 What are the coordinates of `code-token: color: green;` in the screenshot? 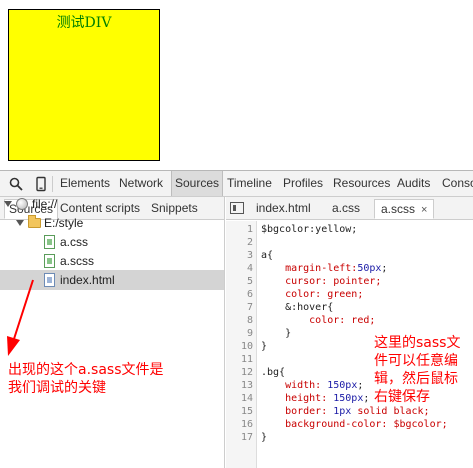 It's located at (312, 294).